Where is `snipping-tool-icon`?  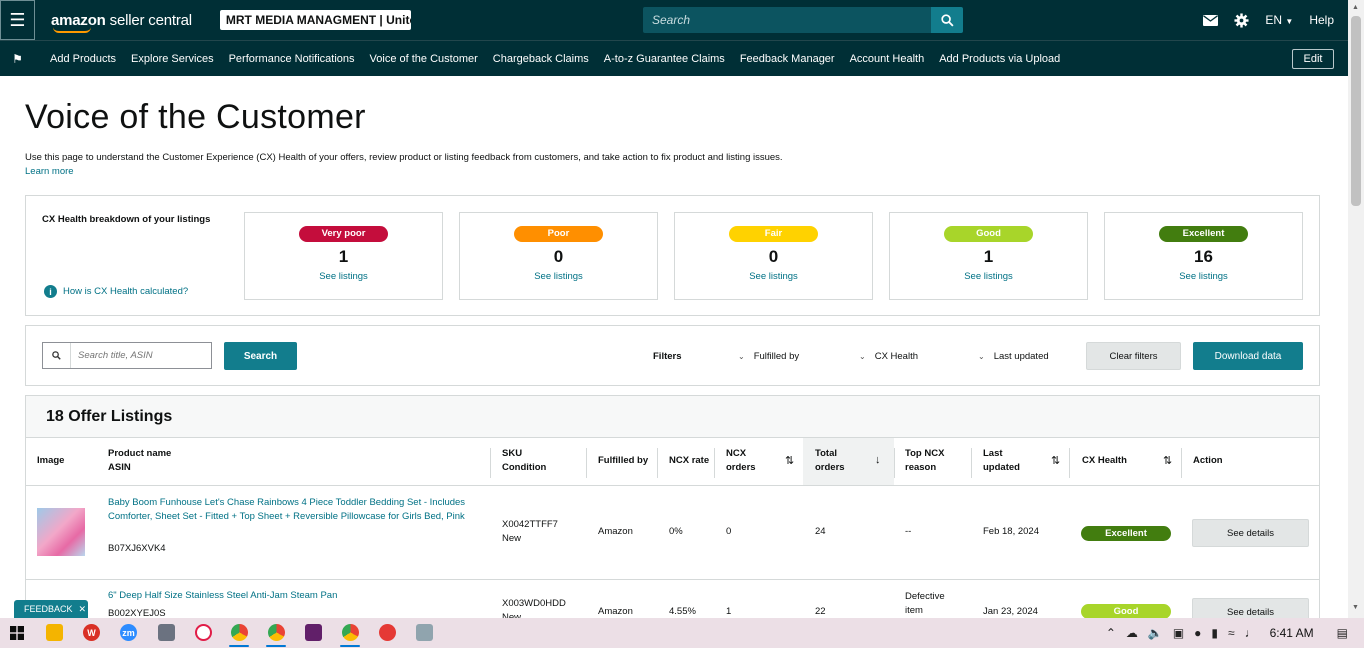
snipping-tool-icon is located at coordinates (203, 632).